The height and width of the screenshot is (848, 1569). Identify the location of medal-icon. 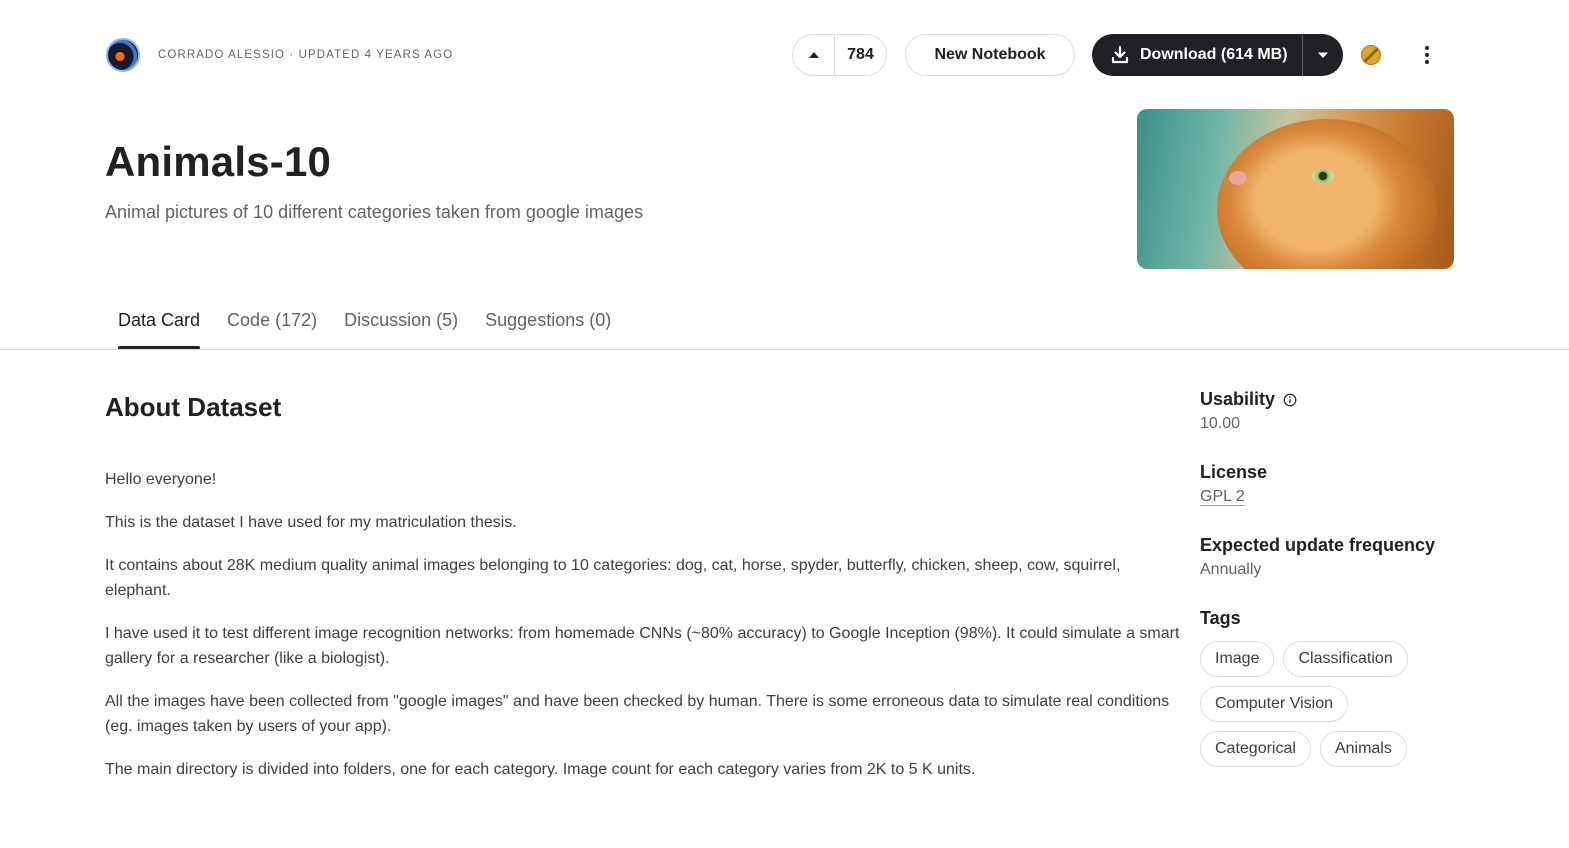
(1371, 55).